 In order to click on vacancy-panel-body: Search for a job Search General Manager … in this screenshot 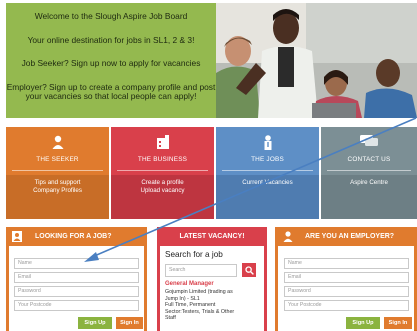, I will do `click(212, 288)`.